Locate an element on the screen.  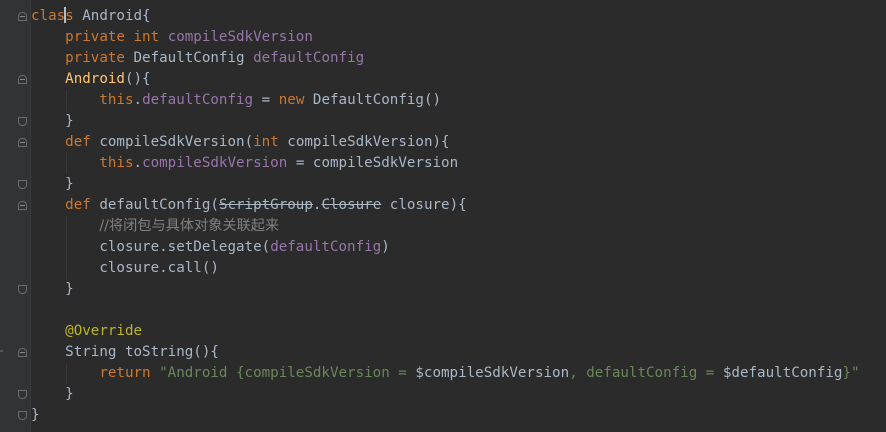
annotation-token: @Override is located at coordinates (104, 331).